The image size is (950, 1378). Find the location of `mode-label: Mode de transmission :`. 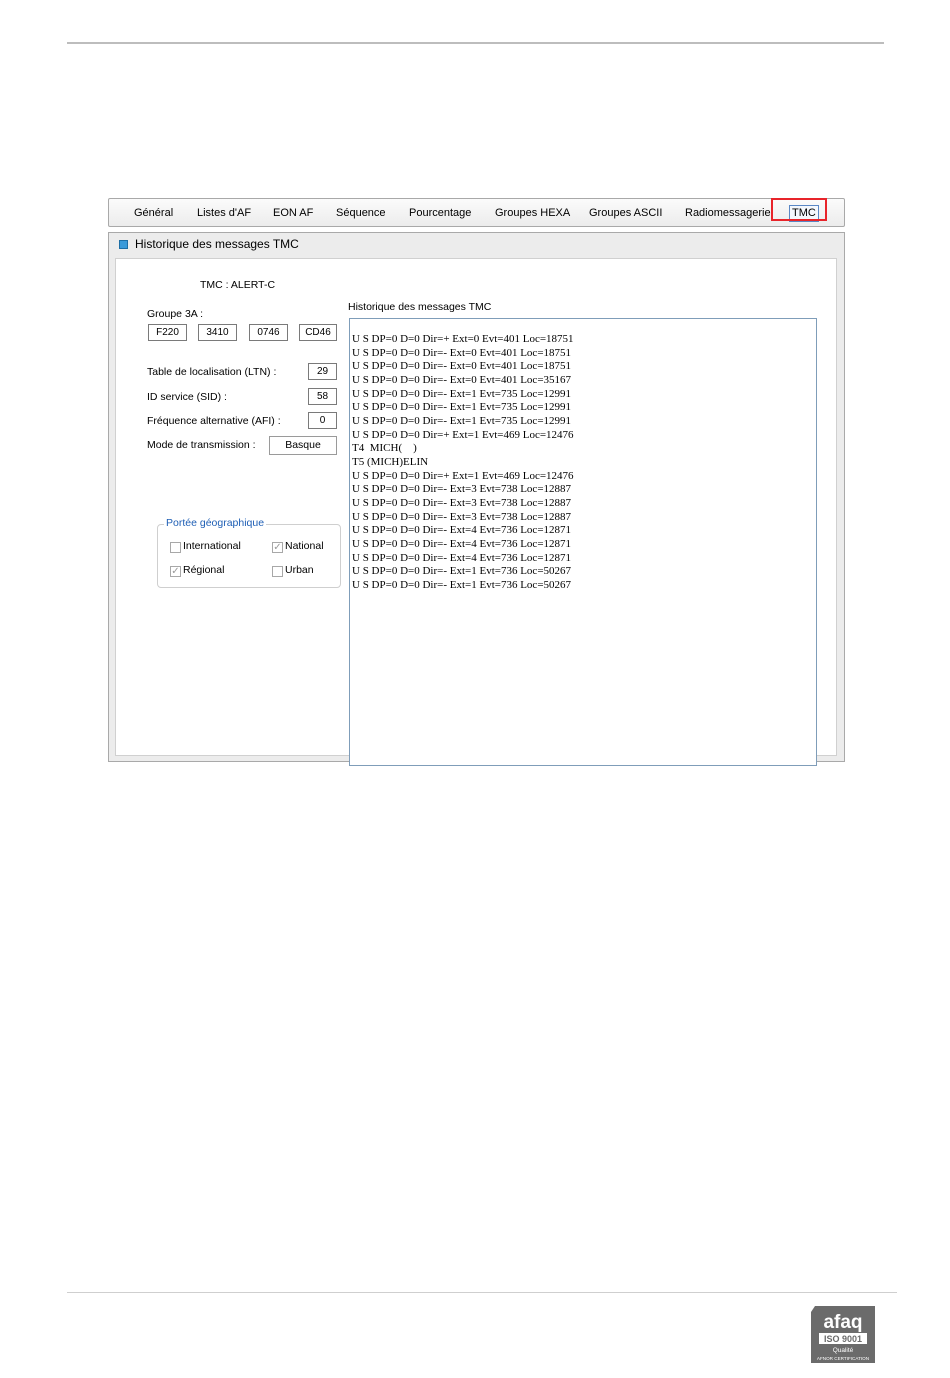

mode-label: Mode de transmission : is located at coordinates (201, 445).